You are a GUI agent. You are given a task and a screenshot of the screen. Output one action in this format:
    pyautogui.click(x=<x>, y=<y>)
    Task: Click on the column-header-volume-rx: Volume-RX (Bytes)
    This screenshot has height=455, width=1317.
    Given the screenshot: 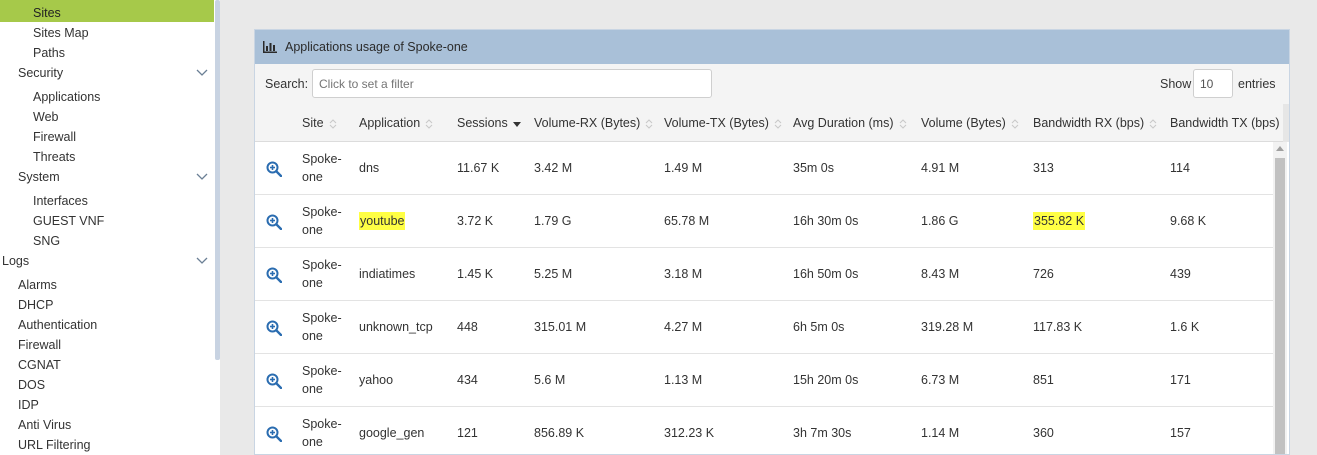 What is the action you would take?
    pyautogui.click(x=594, y=123)
    